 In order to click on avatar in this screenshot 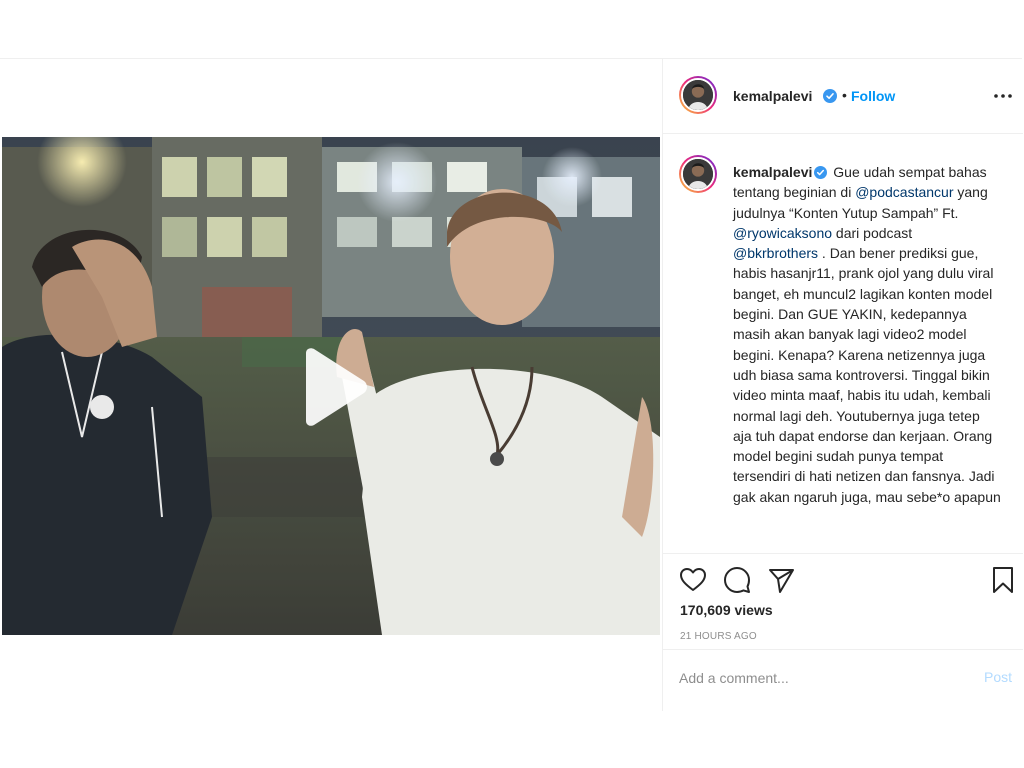, I will do `click(698, 95)`.